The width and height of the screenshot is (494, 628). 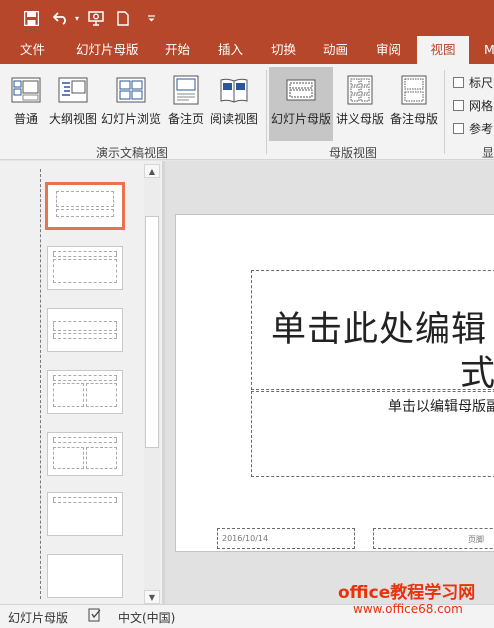 I want to click on save-icon, so click(x=31, y=18).